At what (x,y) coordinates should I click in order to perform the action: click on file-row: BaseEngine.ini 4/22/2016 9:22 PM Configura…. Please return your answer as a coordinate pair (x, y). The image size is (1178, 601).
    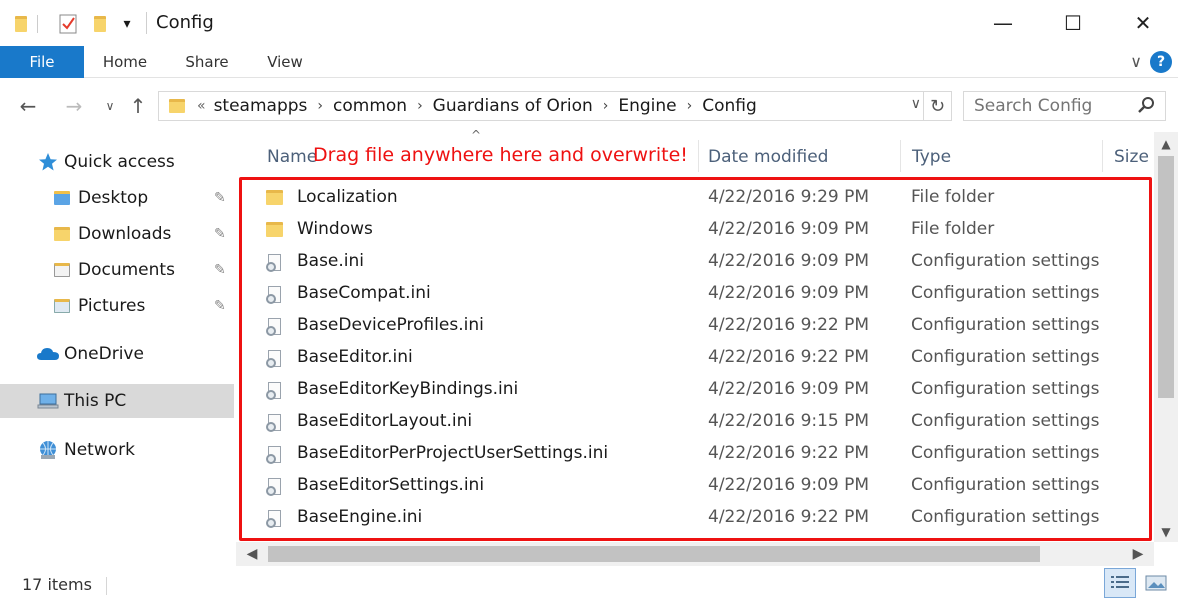
    Looking at the image, I should click on (706, 518).